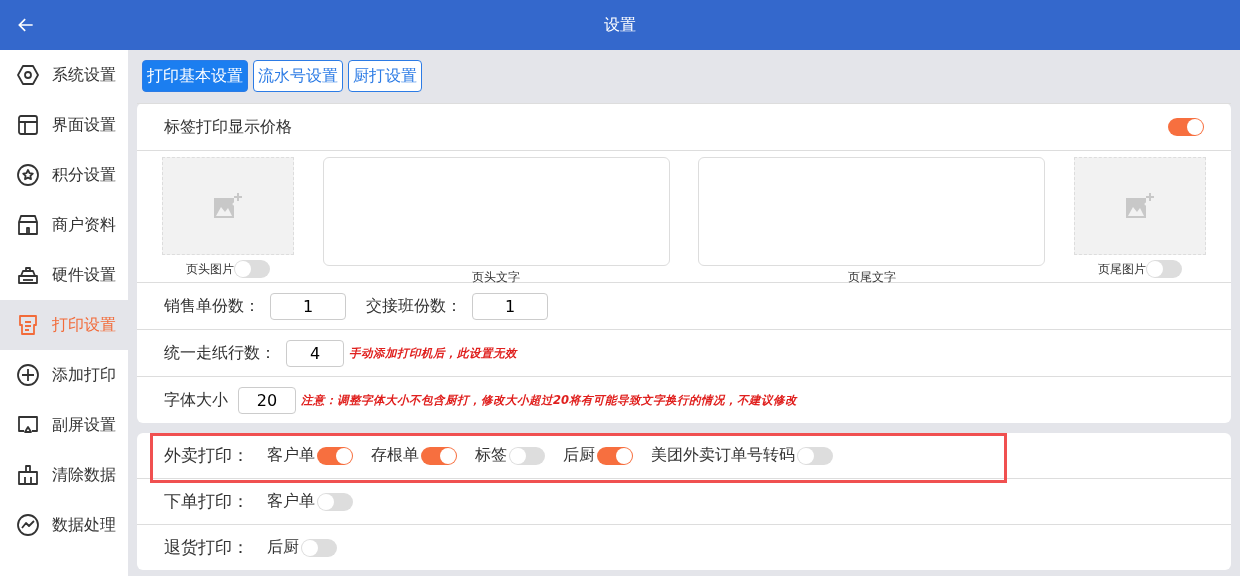 This screenshot has height=576, width=1240. I want to click on image-label: 页尾图片, so click(1121, 269).